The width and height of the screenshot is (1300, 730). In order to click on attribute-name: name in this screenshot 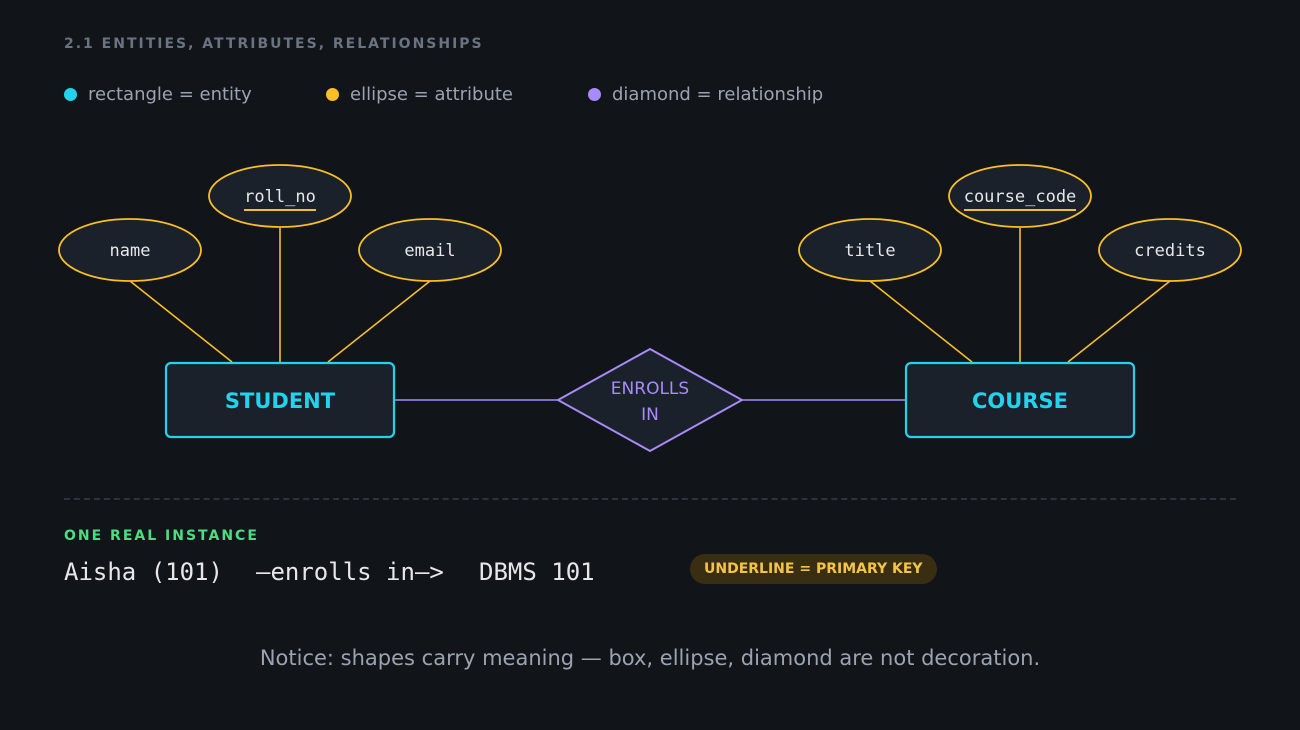, I will do `click(130, 250)`.